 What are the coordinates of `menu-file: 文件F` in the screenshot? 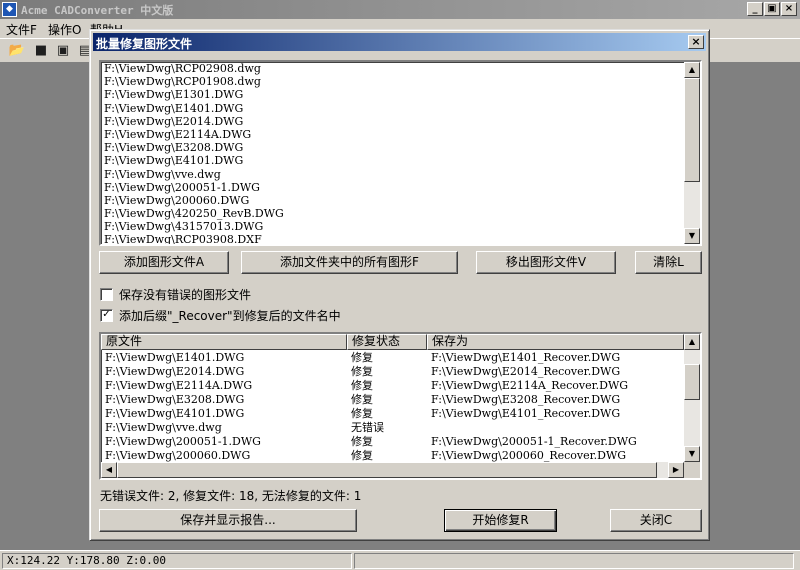 It's located at (21, 29).